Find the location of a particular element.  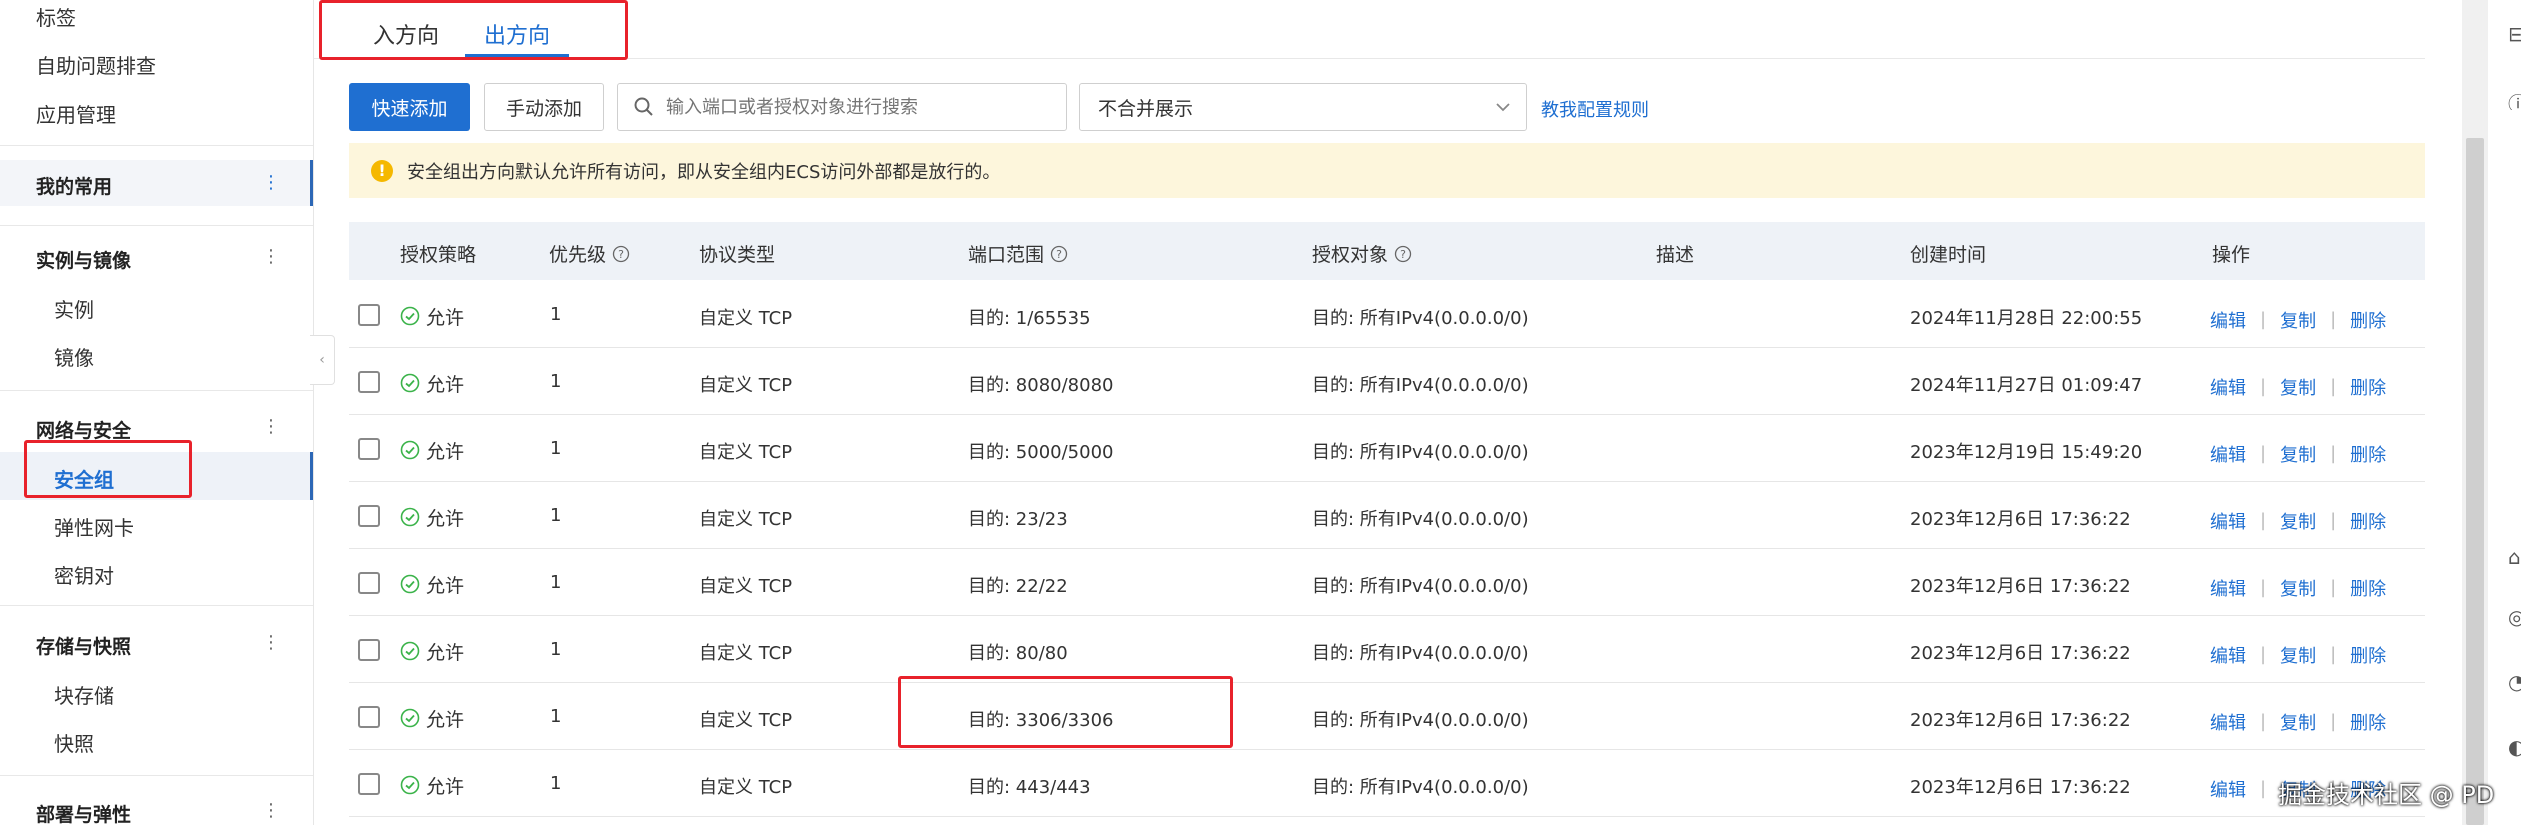

sidebar-item-snapshots: 快照 is located at coordinates (74, 742).